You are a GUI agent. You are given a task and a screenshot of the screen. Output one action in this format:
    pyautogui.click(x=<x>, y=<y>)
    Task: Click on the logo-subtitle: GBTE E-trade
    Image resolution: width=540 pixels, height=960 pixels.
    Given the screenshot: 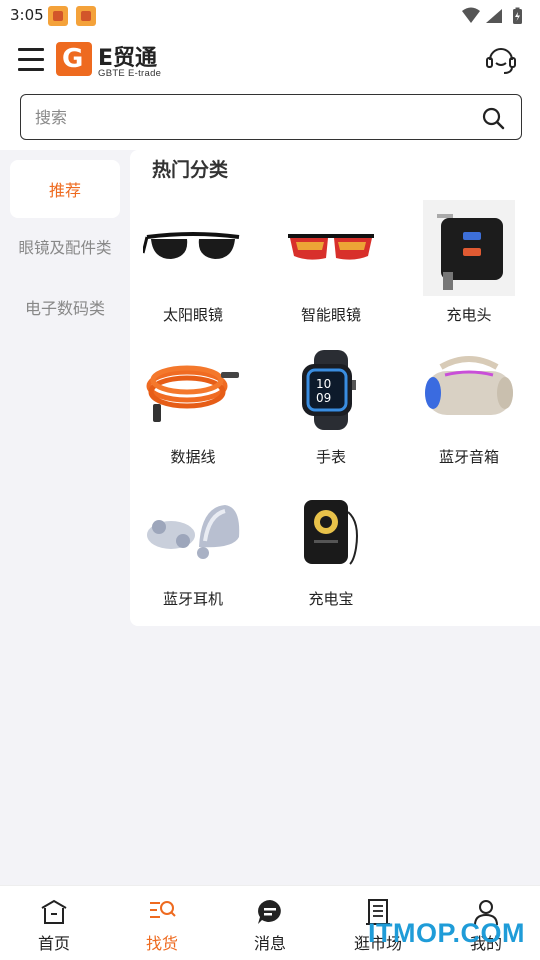 What is the action you would take?
    pyautogui.click(x=130, y=73)
    